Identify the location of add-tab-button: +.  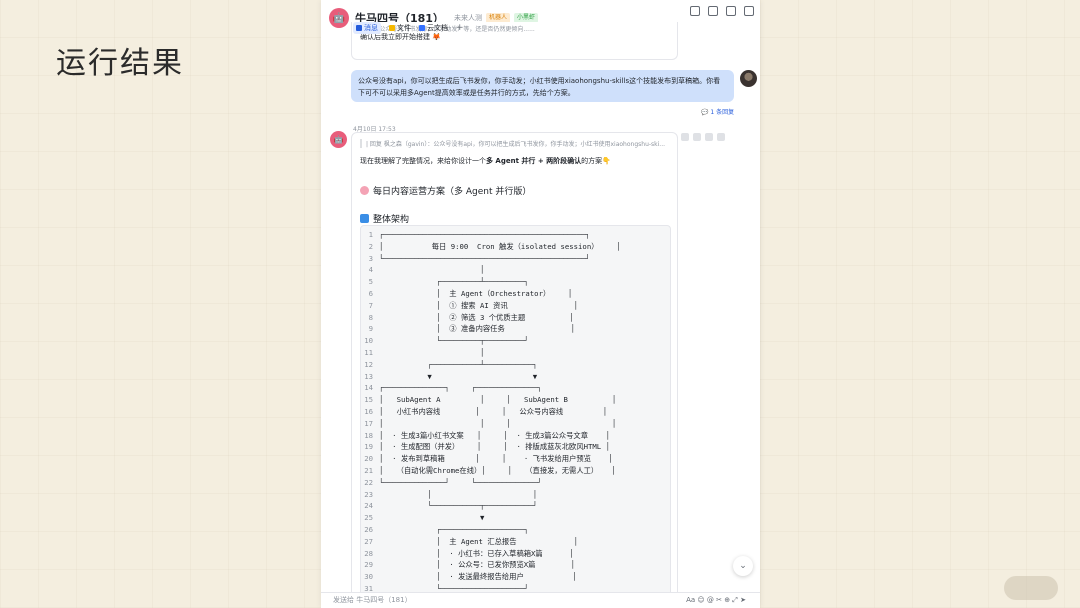
(460, 28).